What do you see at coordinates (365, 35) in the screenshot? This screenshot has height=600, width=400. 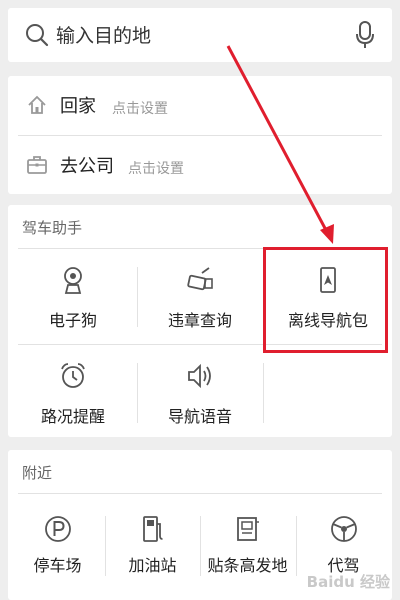 I see `microphone-icon` at bounding box center [365, 35].